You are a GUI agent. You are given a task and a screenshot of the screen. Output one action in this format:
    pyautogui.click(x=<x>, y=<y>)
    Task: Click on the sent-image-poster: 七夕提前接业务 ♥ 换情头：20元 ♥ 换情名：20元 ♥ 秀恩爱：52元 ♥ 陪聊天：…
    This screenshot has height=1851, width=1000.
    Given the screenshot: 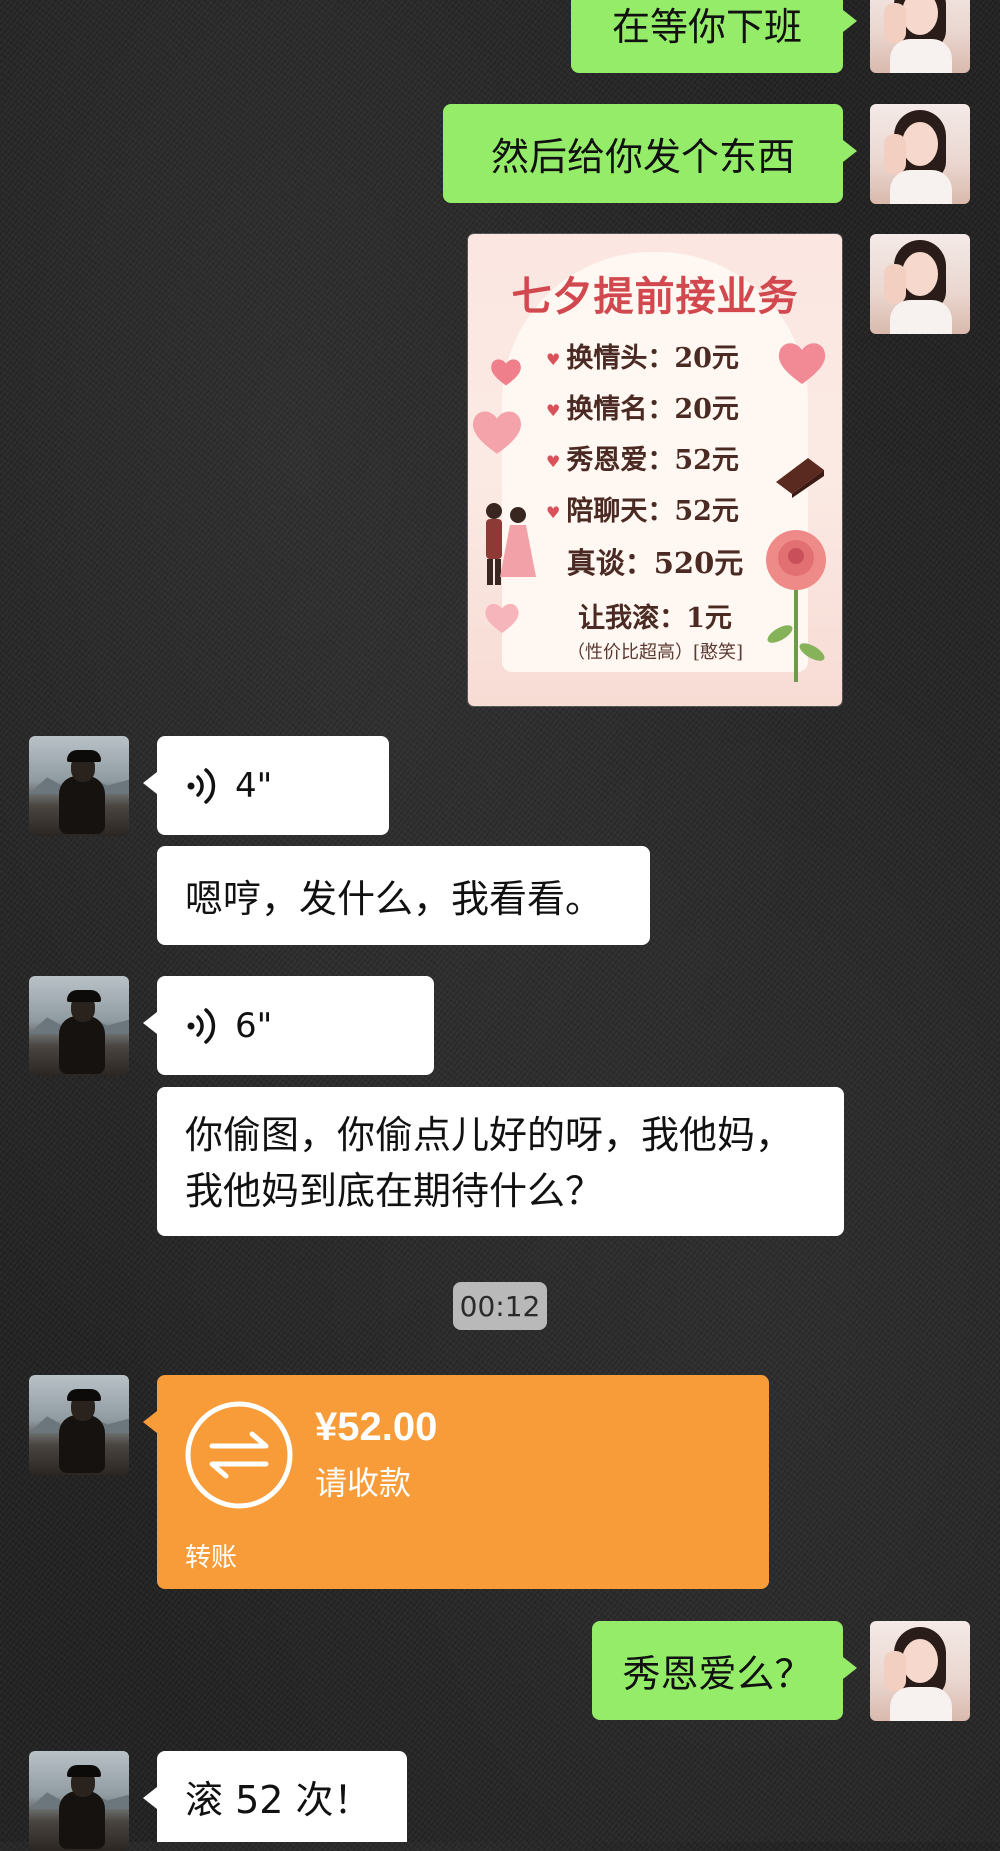 What is the action you would take?
    pyautogui.click(x=655, y=470)
    